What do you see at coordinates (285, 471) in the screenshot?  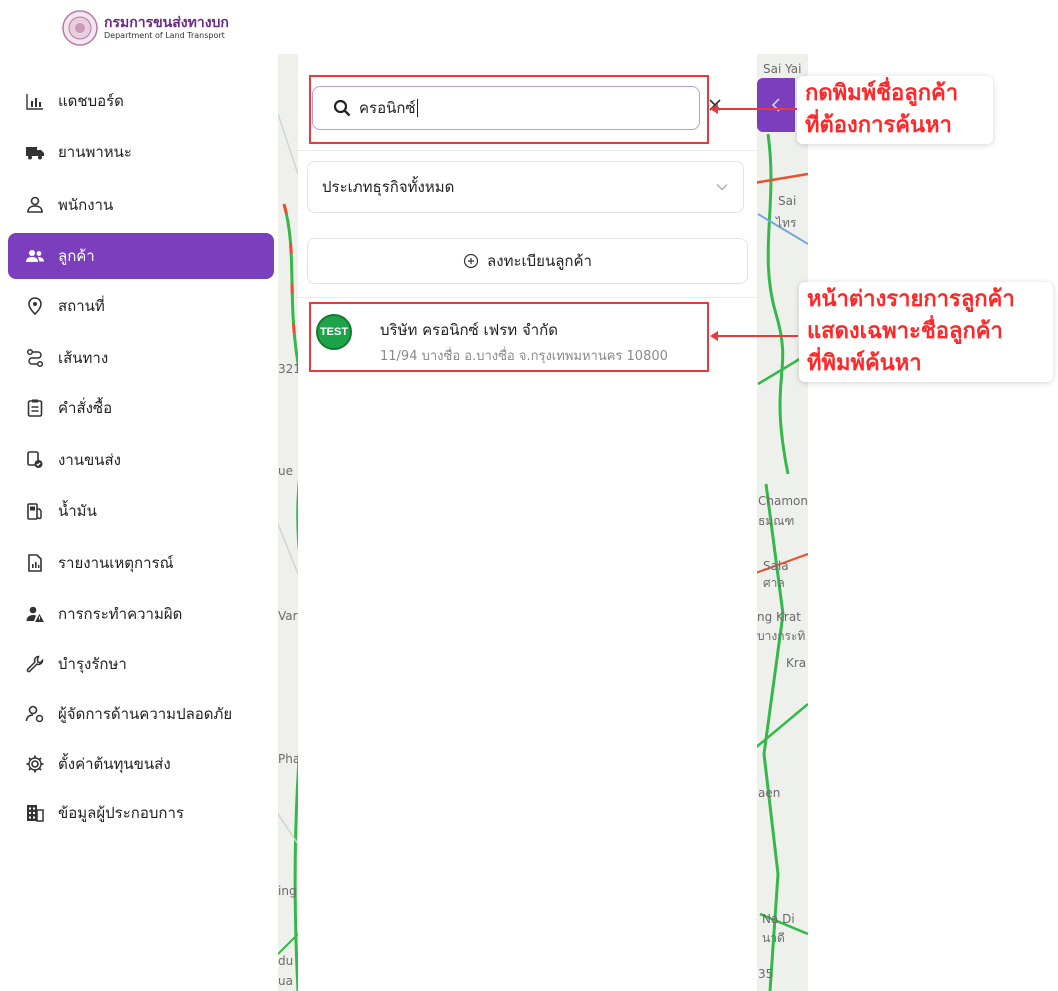 I see `map-label: ue` at bounding box center [285, 471].